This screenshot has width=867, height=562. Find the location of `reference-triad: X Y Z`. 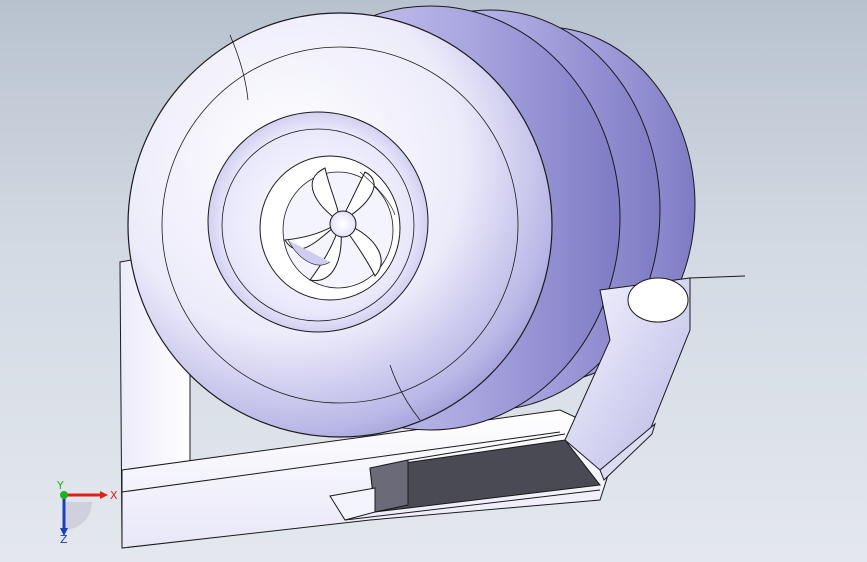

reference-triad: X Y Z is located at coordinates (87, 512).